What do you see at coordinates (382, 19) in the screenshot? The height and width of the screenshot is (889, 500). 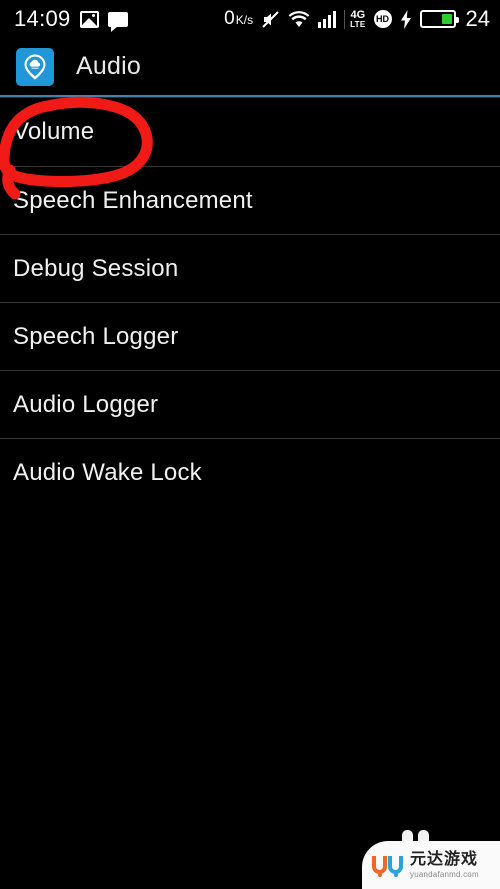 I see `hd-icon: HD` at bounding box center [382, 19].